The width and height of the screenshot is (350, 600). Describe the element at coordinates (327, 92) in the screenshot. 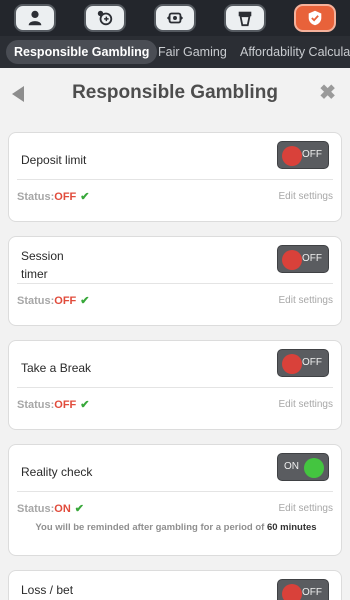

I see `close-icon: ✖` at that location.